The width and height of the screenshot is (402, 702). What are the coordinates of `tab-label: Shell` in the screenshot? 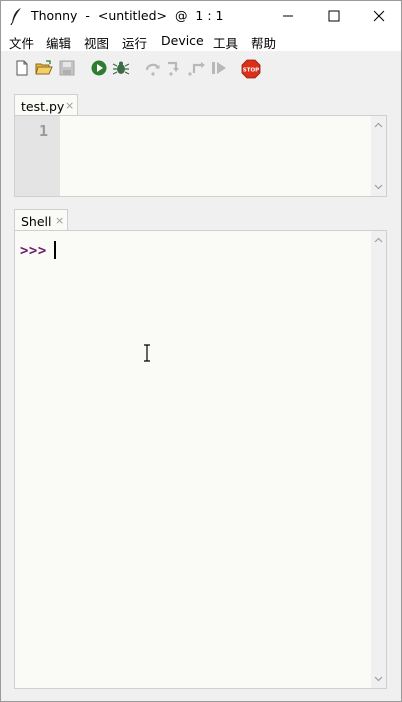 It's located at (36, 221).